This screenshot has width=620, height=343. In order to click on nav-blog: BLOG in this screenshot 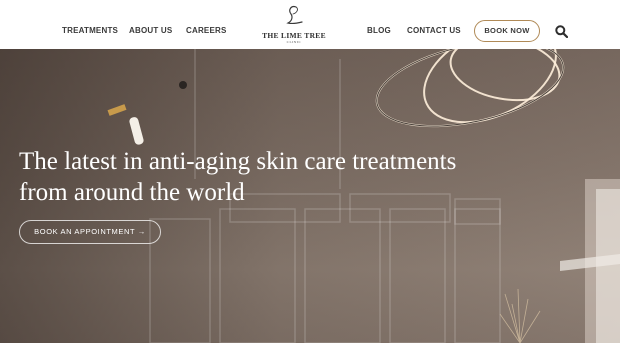, I will do `click(379, 30)`.